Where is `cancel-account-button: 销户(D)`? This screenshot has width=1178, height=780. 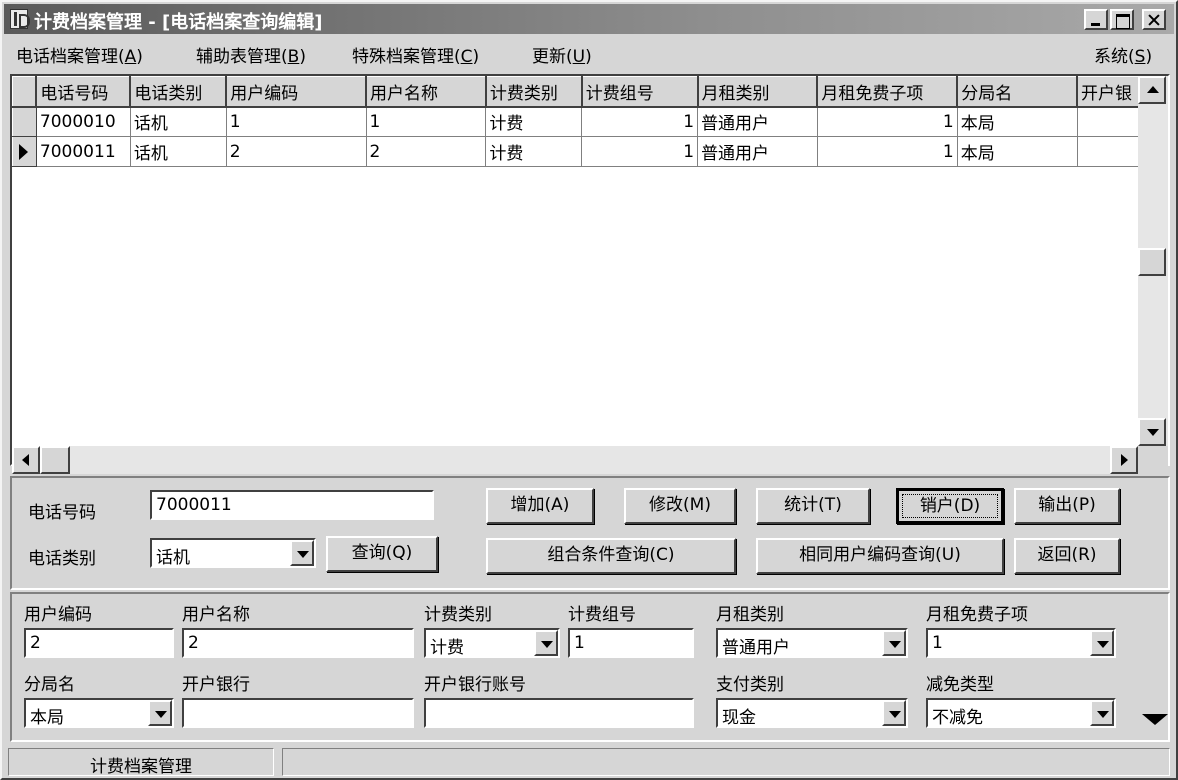
cancel-account-button: 销户(D) is located at coordinates (950, 506).